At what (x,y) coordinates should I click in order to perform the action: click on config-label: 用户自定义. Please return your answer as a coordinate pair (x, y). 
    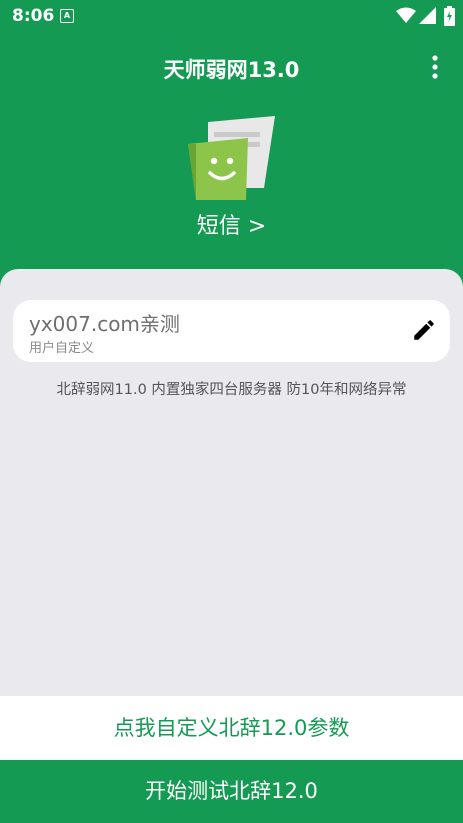
    Looking at the image, I should click on (62, 348).